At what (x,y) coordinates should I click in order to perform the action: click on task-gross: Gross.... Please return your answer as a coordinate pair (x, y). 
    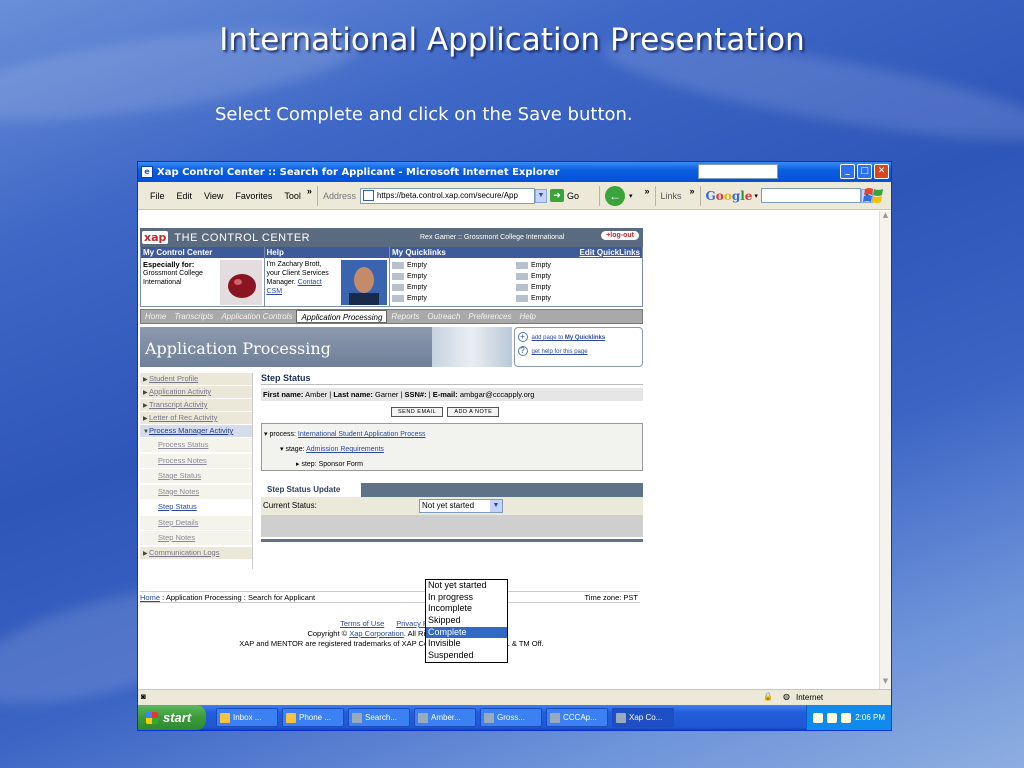
    Looking at the image, I should click on (511, 717).